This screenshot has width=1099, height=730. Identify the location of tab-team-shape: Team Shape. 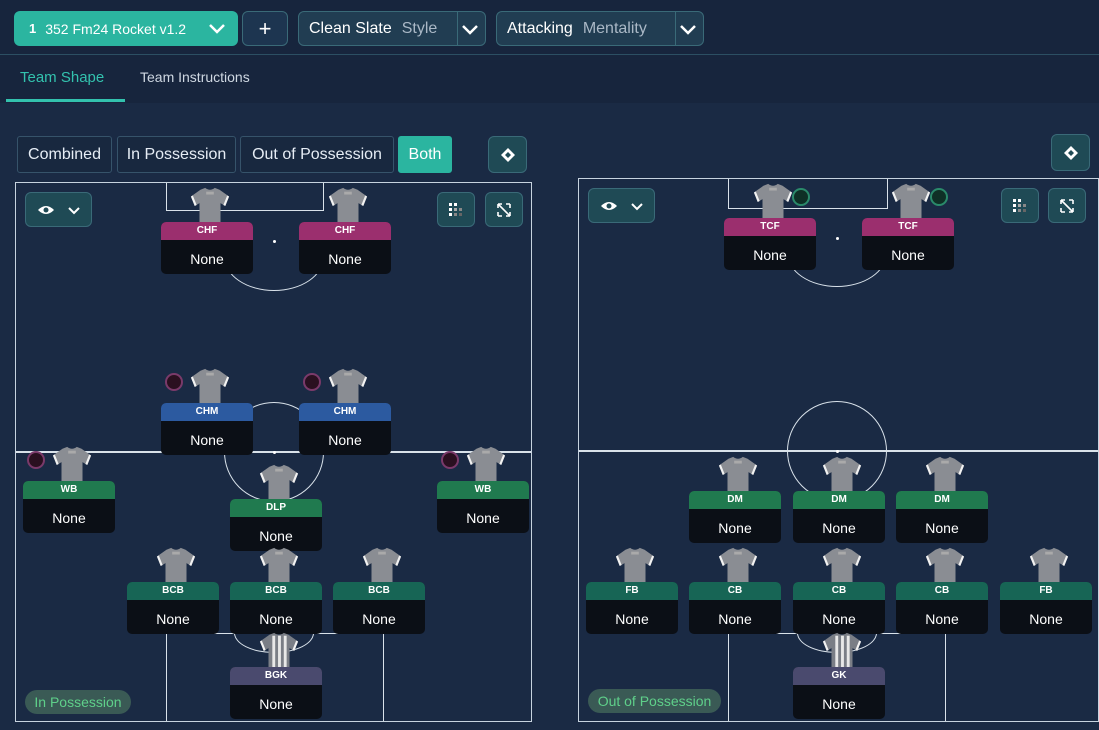
(62, 77).